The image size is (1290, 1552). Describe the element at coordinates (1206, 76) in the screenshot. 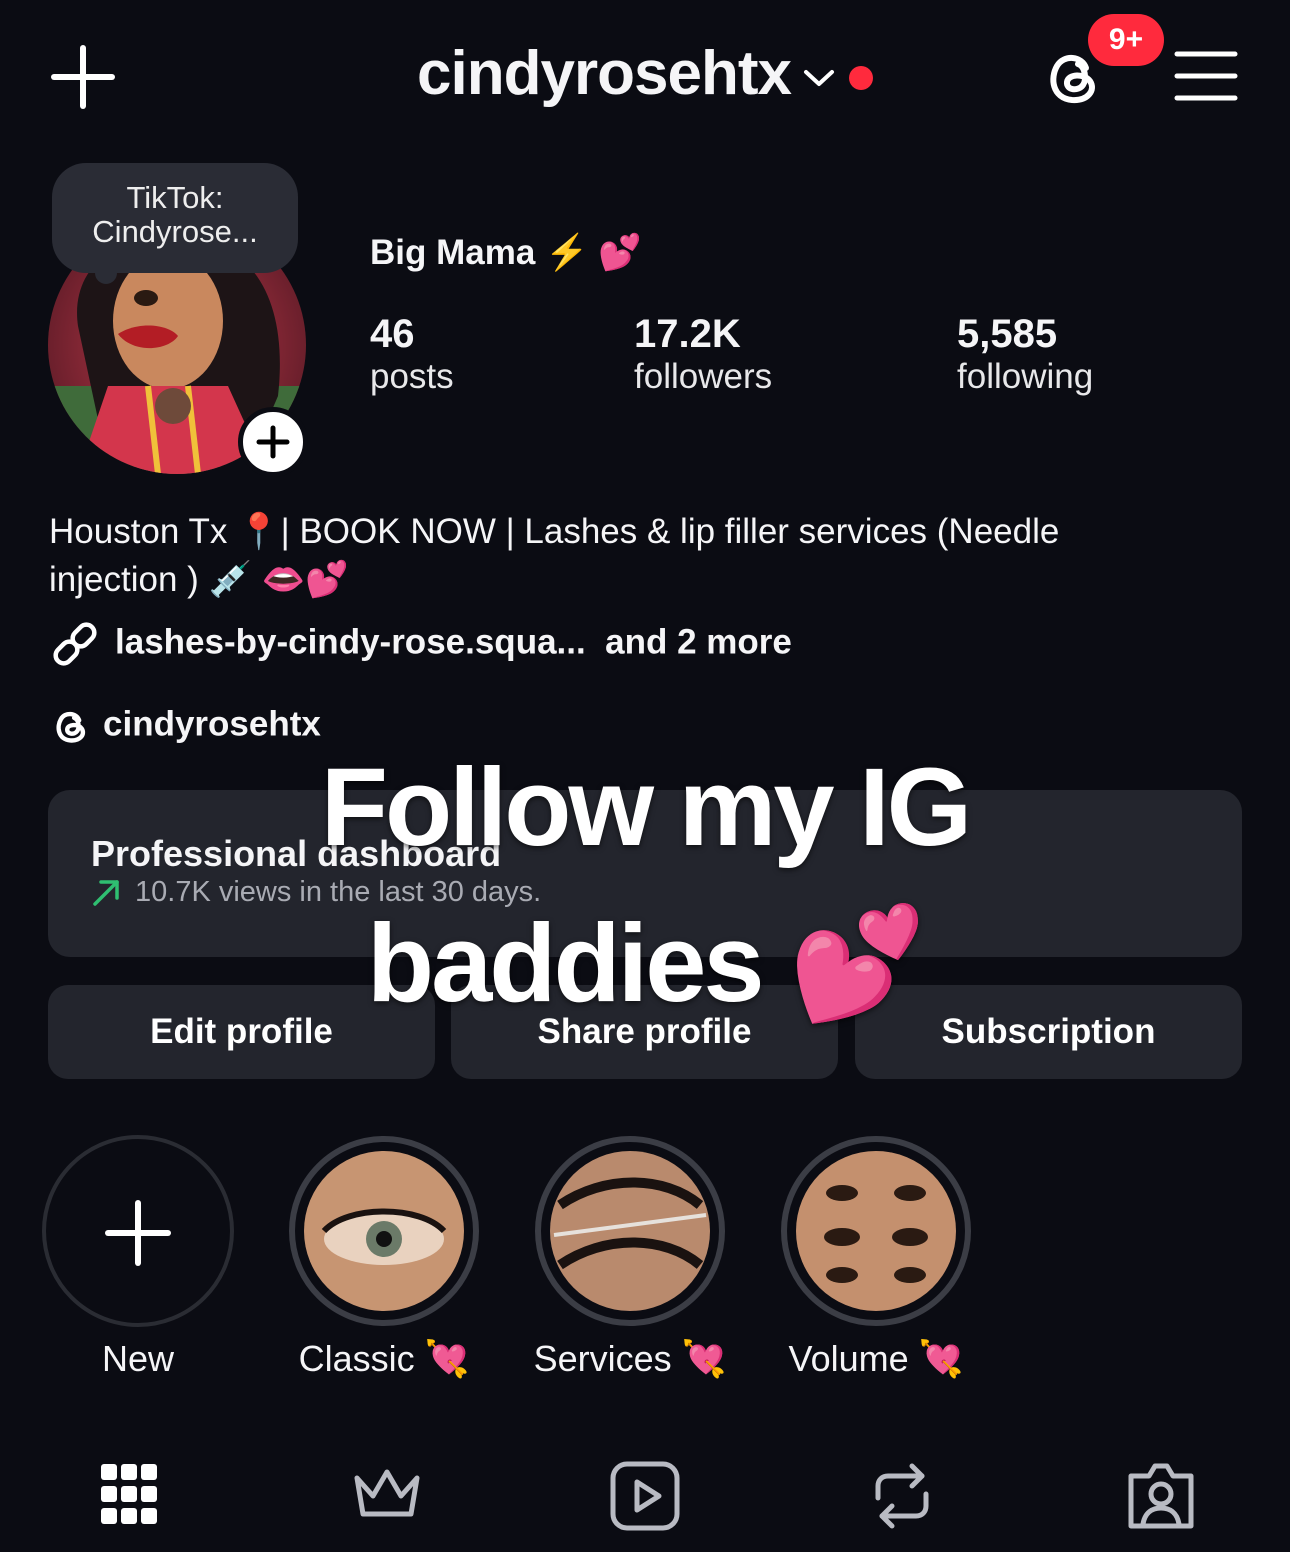

I see `hamburger-menu-icon` at that location.